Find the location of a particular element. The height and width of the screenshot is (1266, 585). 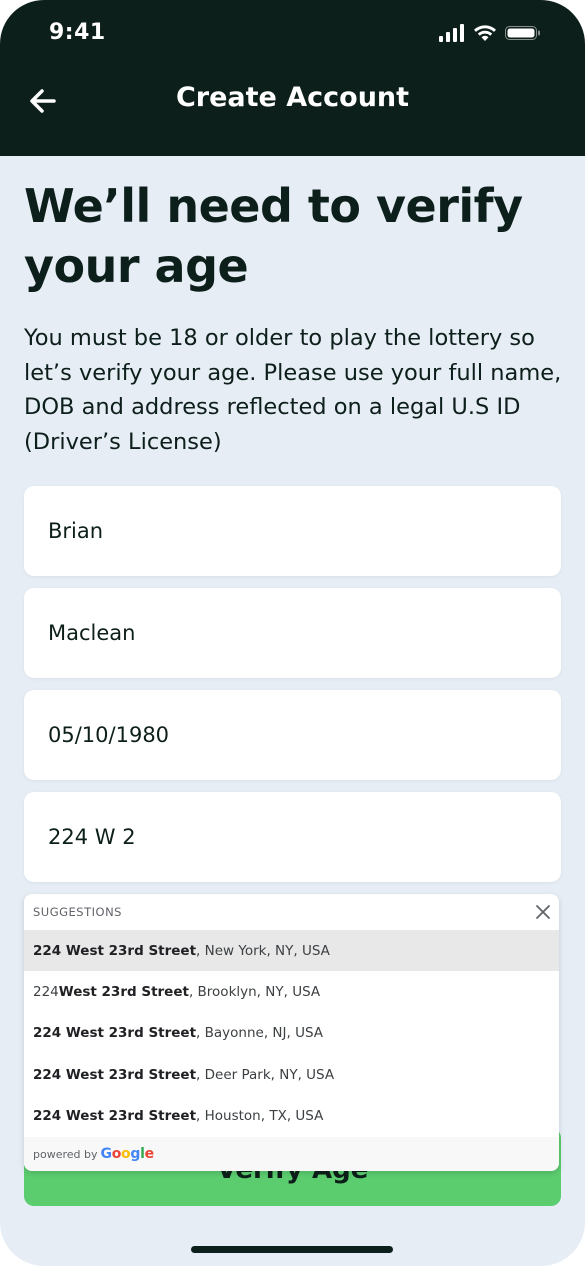

suggestion-item: 224 West 23rd Street, New York, NY, USA is located at coordinates (291, 950).